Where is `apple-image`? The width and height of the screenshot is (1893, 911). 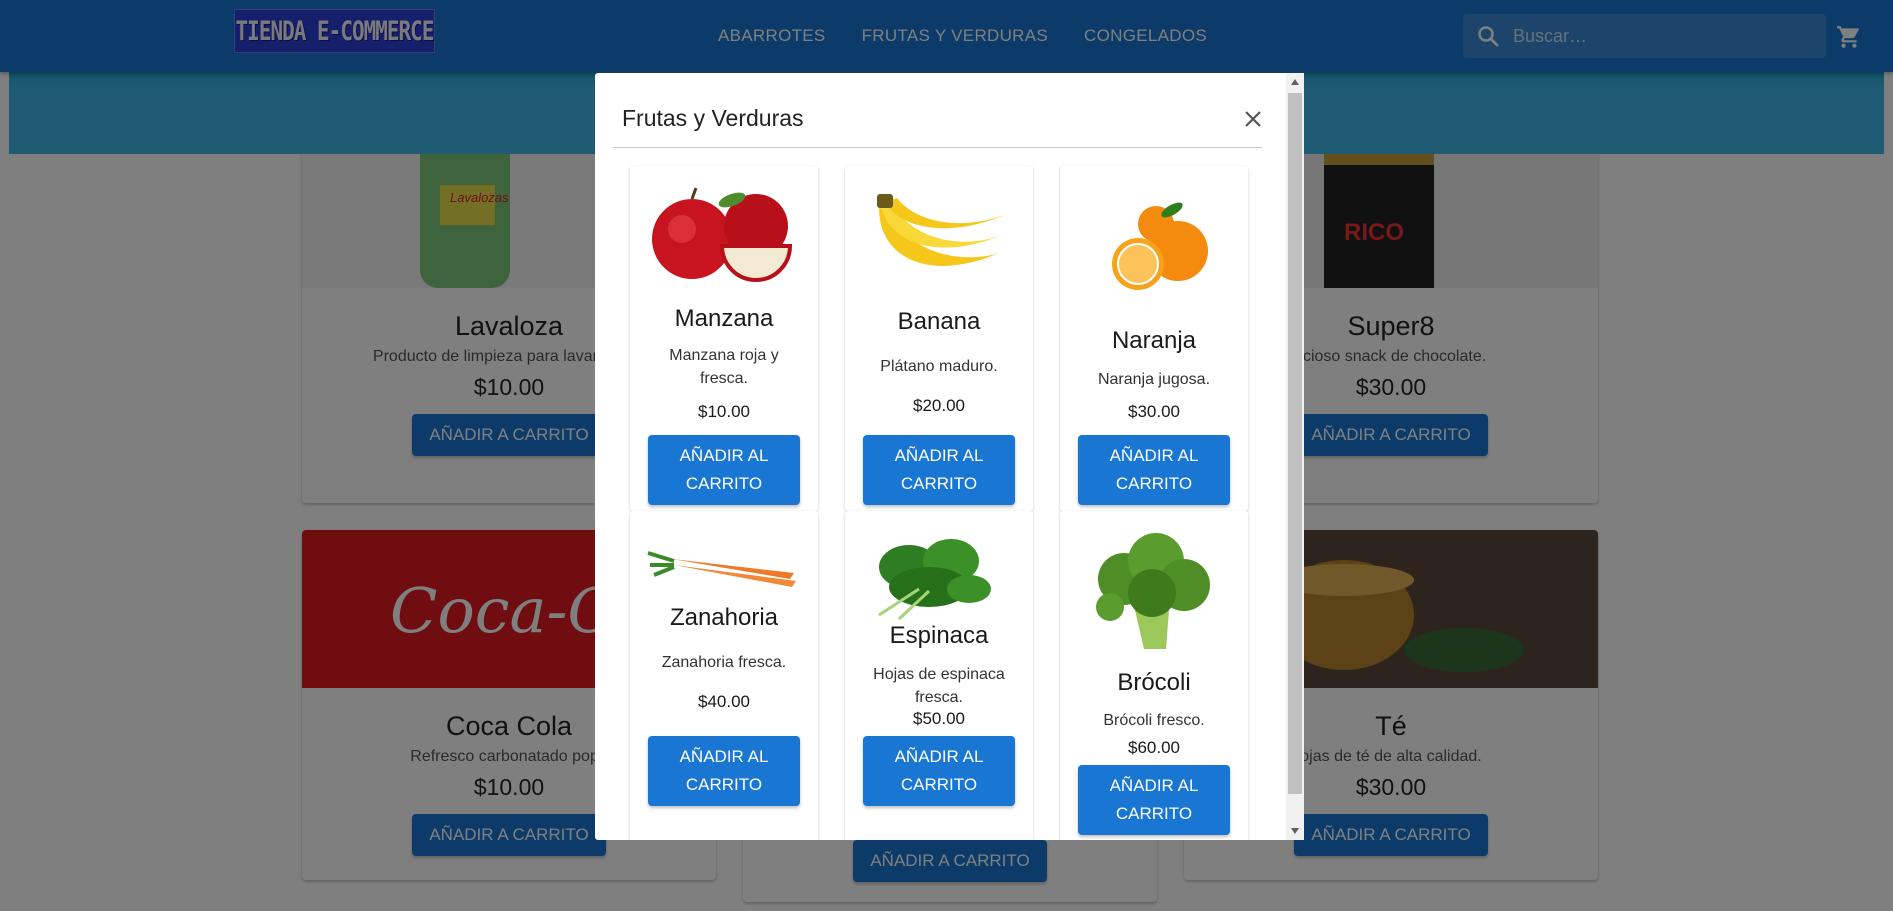 apple-image is located at coordinates (722, 234).